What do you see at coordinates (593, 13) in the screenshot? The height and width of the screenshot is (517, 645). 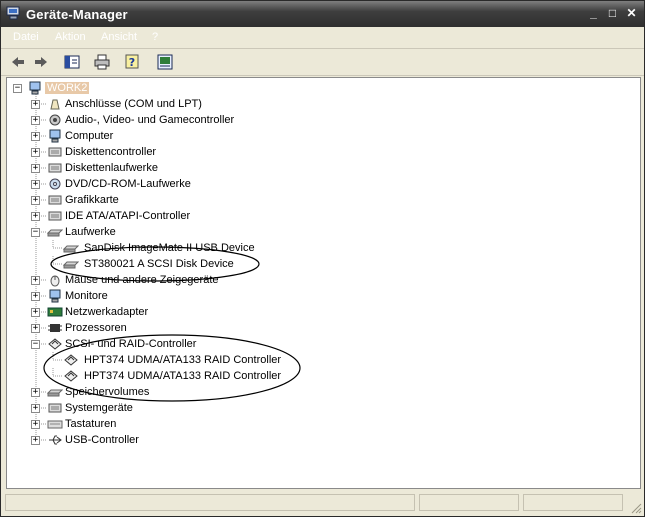 I see `minimize-button: _` at bounding box center [593, 13].